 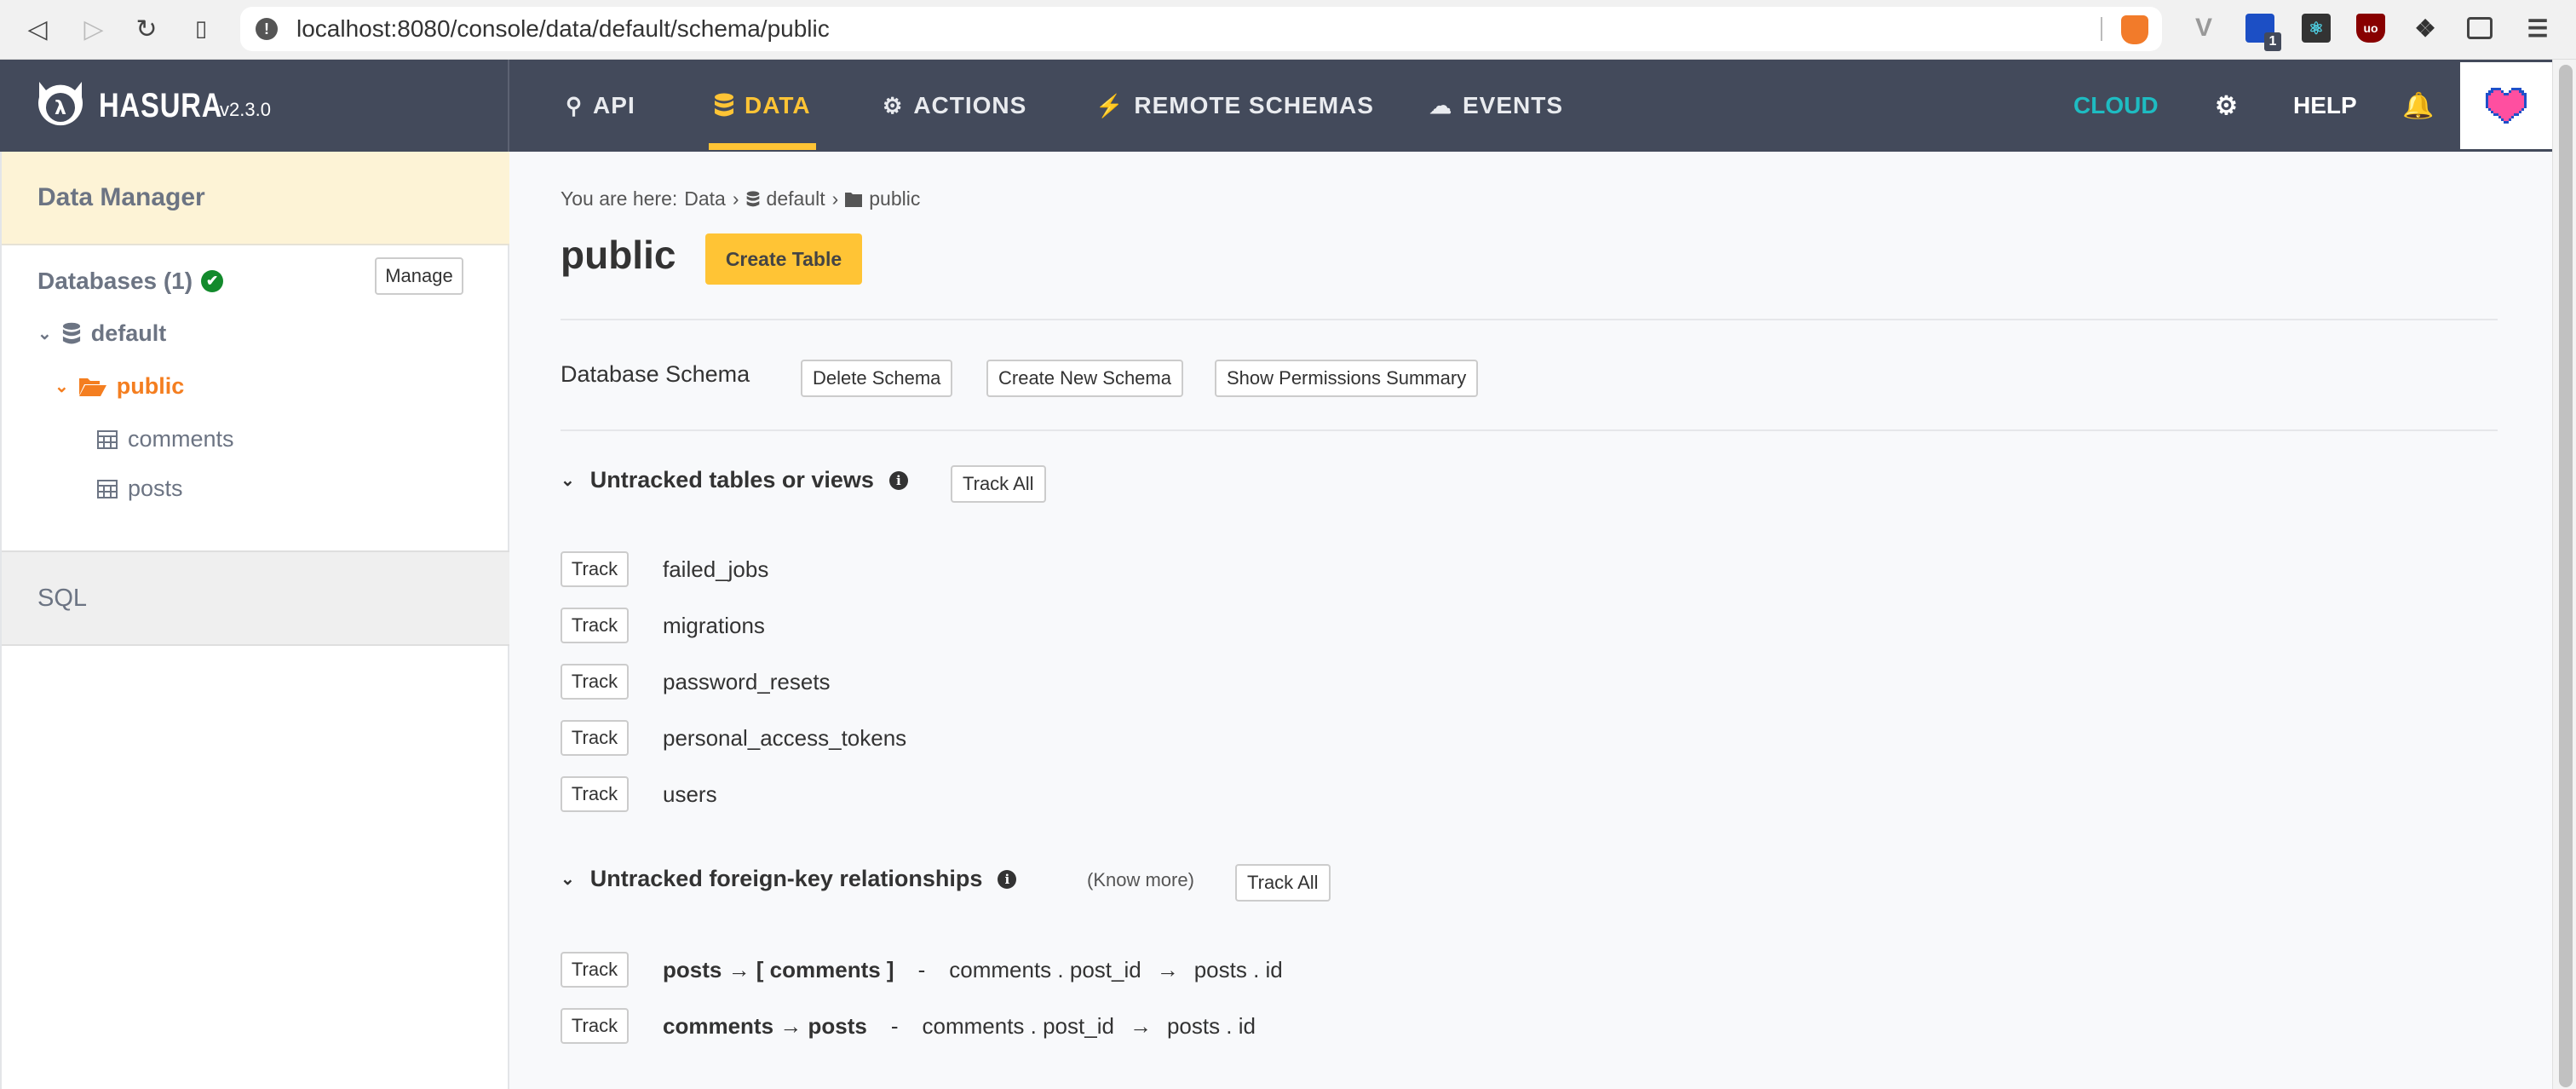 I want to click on sidebar-item-sql: SQL, so click(x=256, y=598).